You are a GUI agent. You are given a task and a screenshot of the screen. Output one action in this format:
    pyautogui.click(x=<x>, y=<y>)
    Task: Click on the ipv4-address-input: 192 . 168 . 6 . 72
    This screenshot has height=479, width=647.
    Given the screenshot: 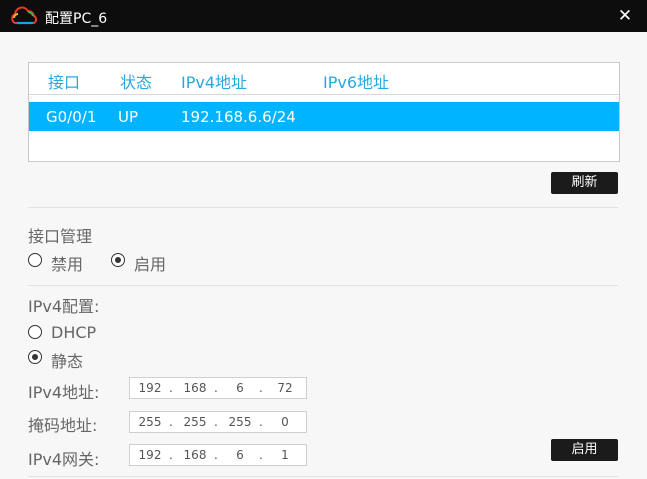 What is the action you would take?
    pyautogui.click(x=218, y=388)
    